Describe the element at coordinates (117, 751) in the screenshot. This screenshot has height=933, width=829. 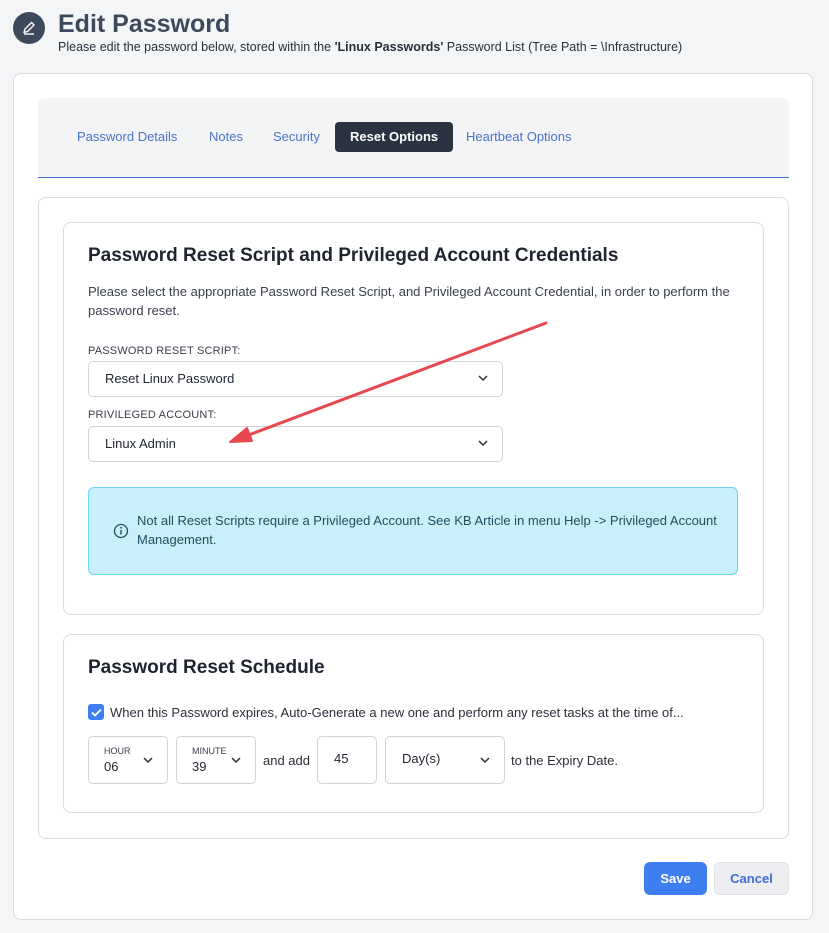
I see `hour-label: HOUR` at that location.